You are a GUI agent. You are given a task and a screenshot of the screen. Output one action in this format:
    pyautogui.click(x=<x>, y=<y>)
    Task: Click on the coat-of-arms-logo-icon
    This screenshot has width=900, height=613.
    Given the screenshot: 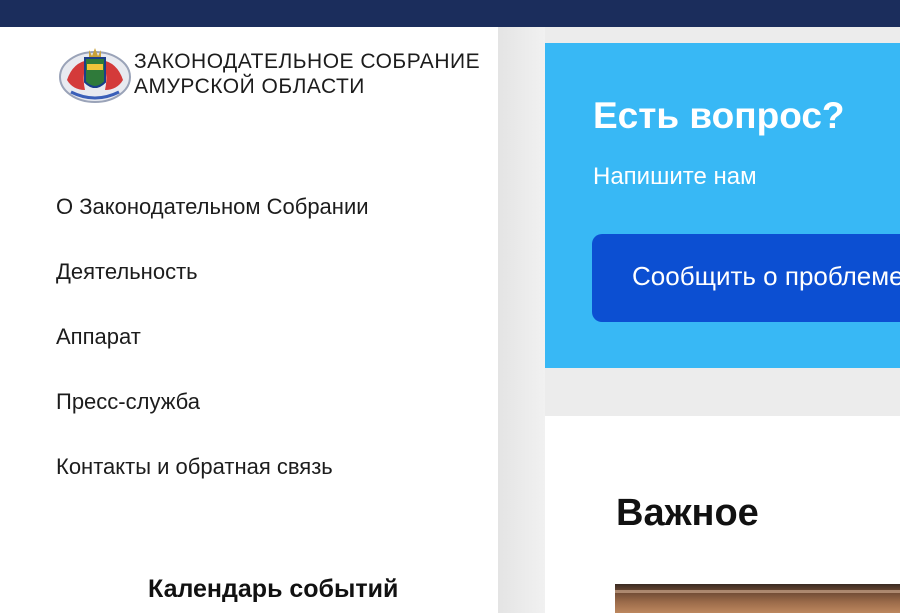 What is the action you would take?
    pyautogui.click(x=94, y=74)
    